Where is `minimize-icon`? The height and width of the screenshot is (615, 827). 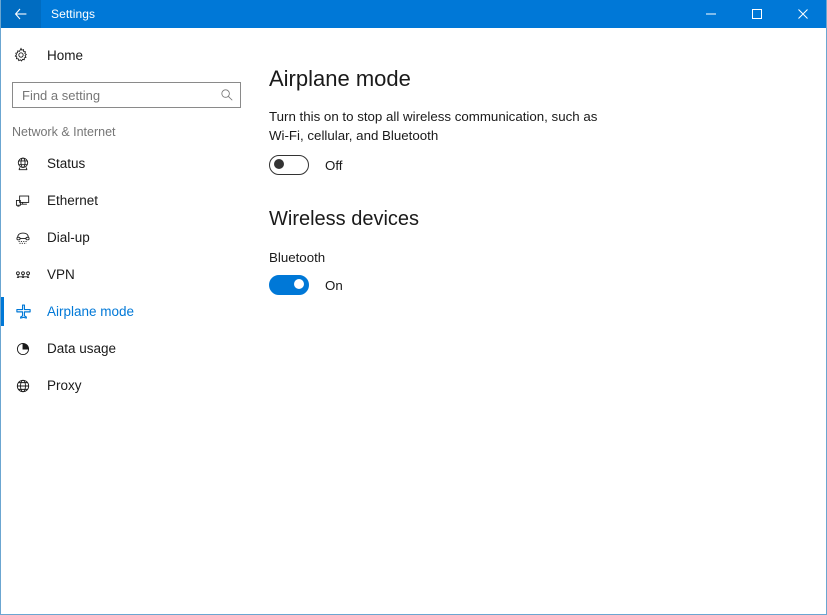 minimize-icon is located at coordinates (711, 14).